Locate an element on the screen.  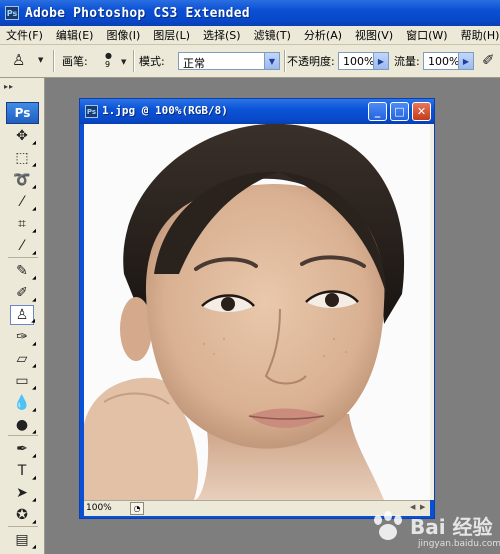
minimize-button: _ is located at coordinates (377, 111).